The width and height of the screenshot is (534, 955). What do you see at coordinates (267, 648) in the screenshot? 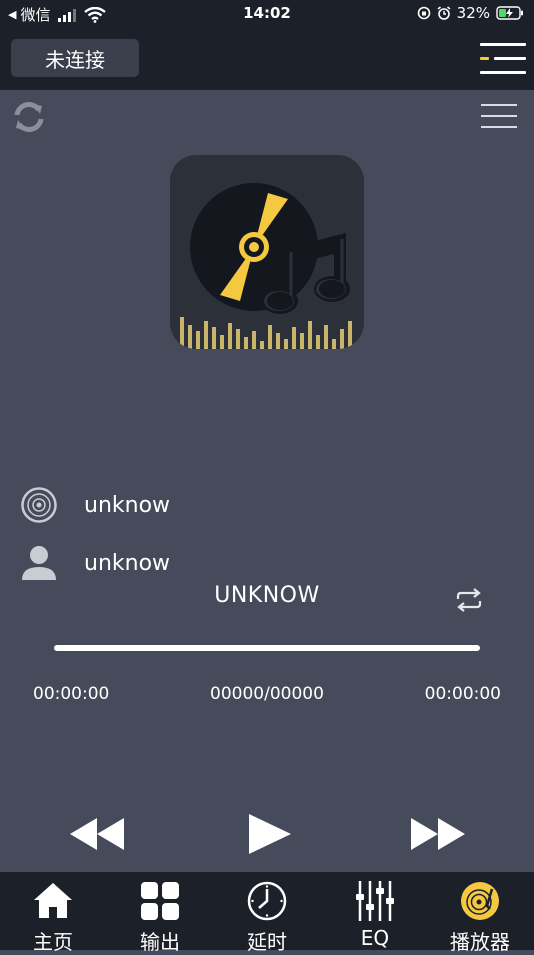
I see `progress-slider` at bounding box center [267, 648].